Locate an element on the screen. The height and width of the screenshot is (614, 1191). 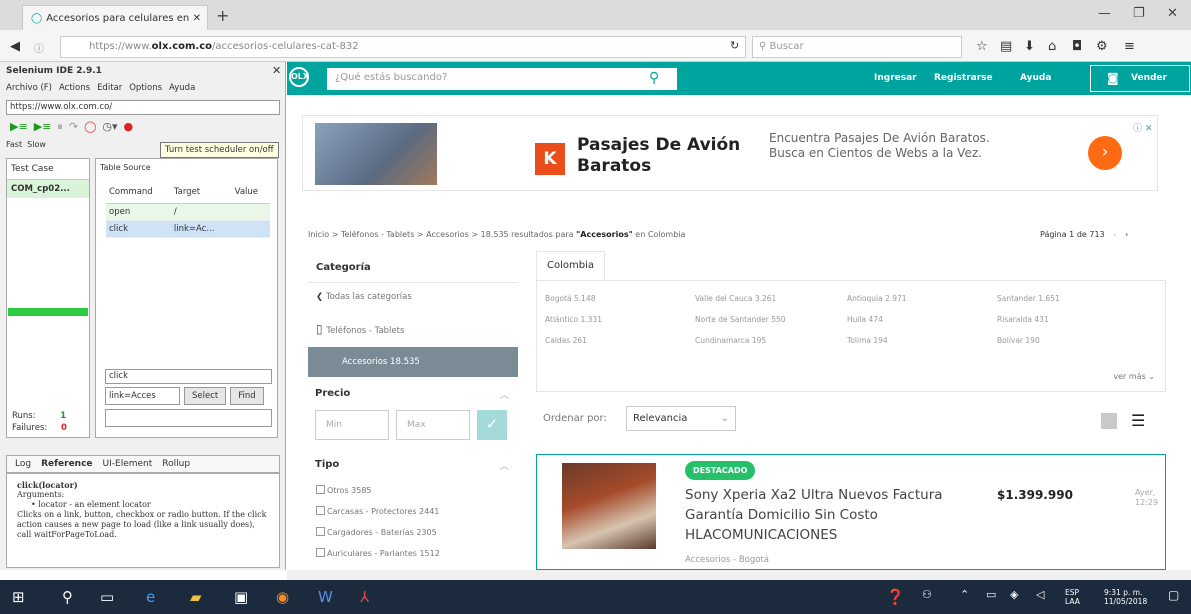
find-button: Find is located at coordinates (247, 396).